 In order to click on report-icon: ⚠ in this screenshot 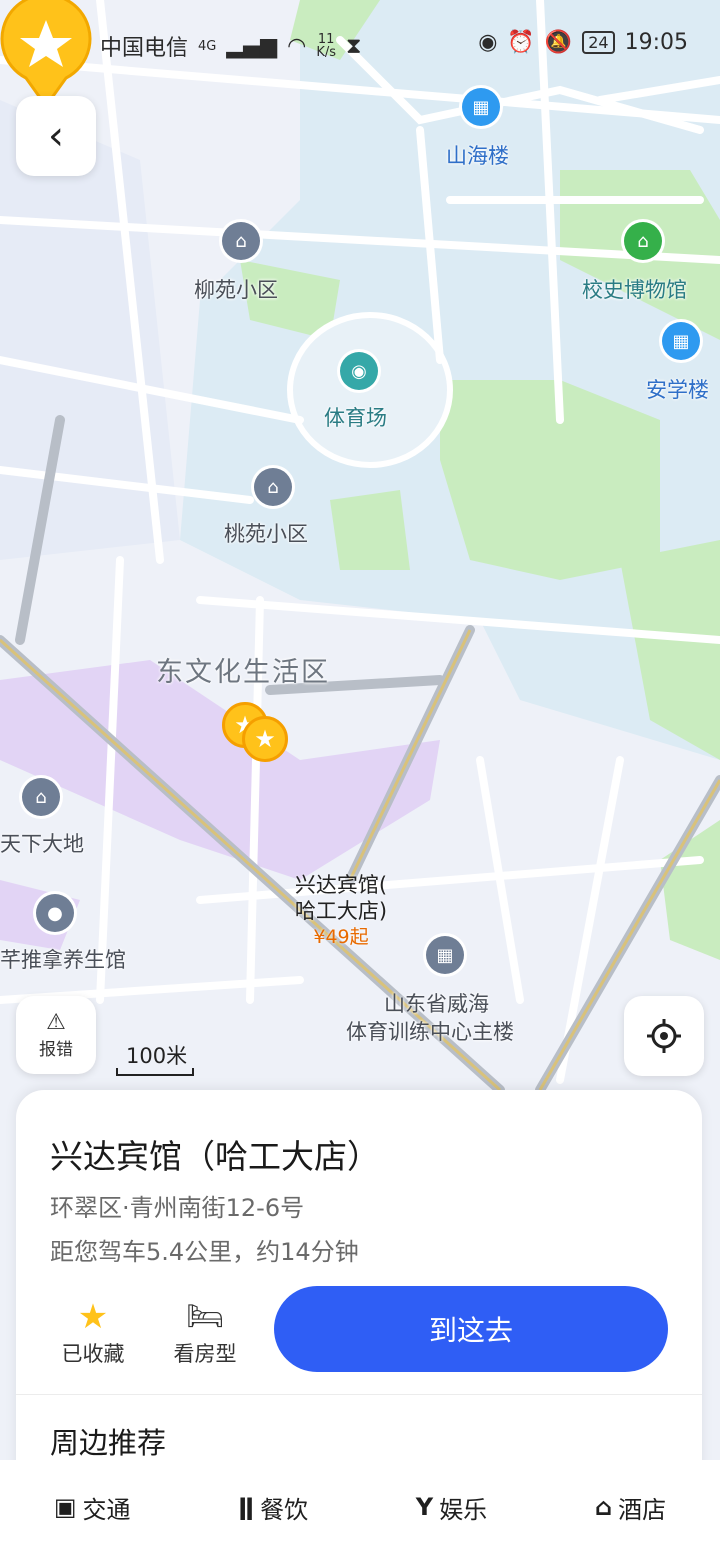, I will do `click(56, 1022)`.